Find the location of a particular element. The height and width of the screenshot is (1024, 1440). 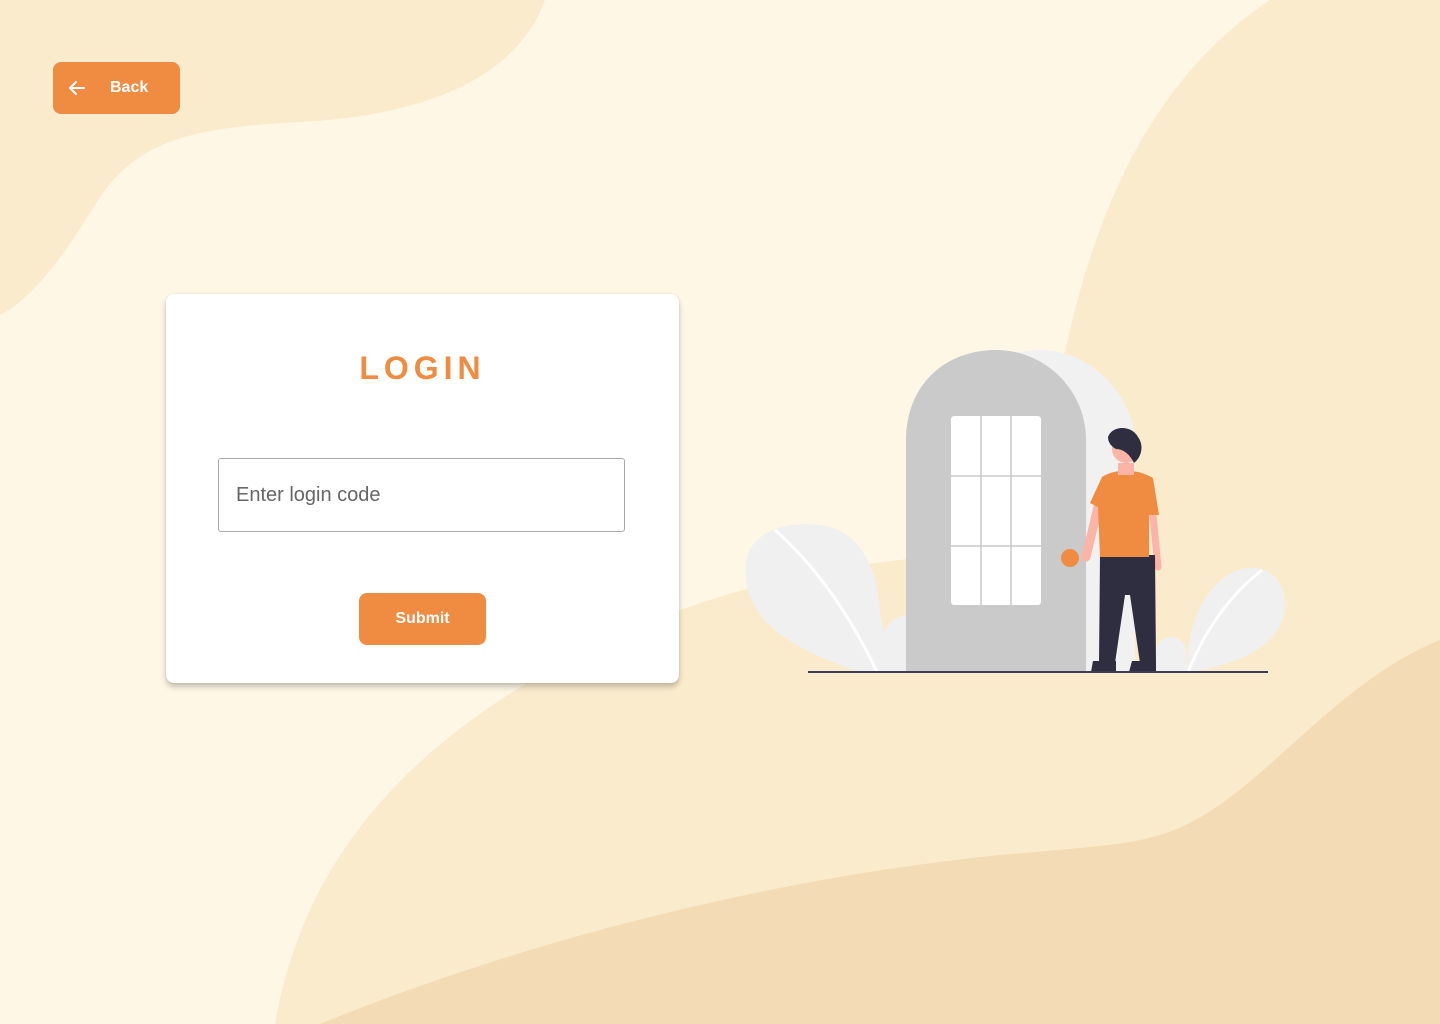

person-neck is located at coordinates (1126, 469).